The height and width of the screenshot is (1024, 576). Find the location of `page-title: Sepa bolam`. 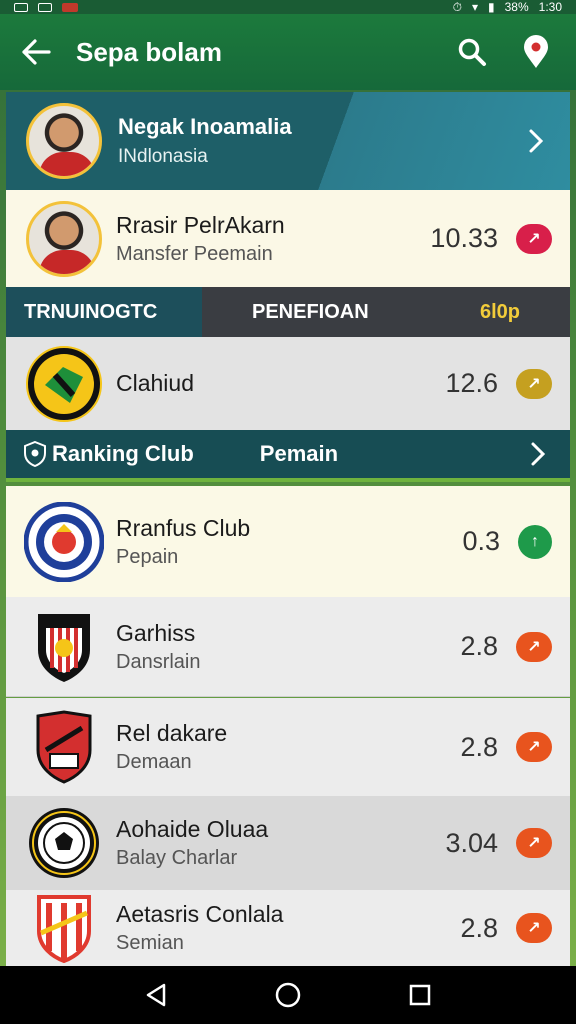

page-title: Sepa bolam is located at coordinates (149, 51).